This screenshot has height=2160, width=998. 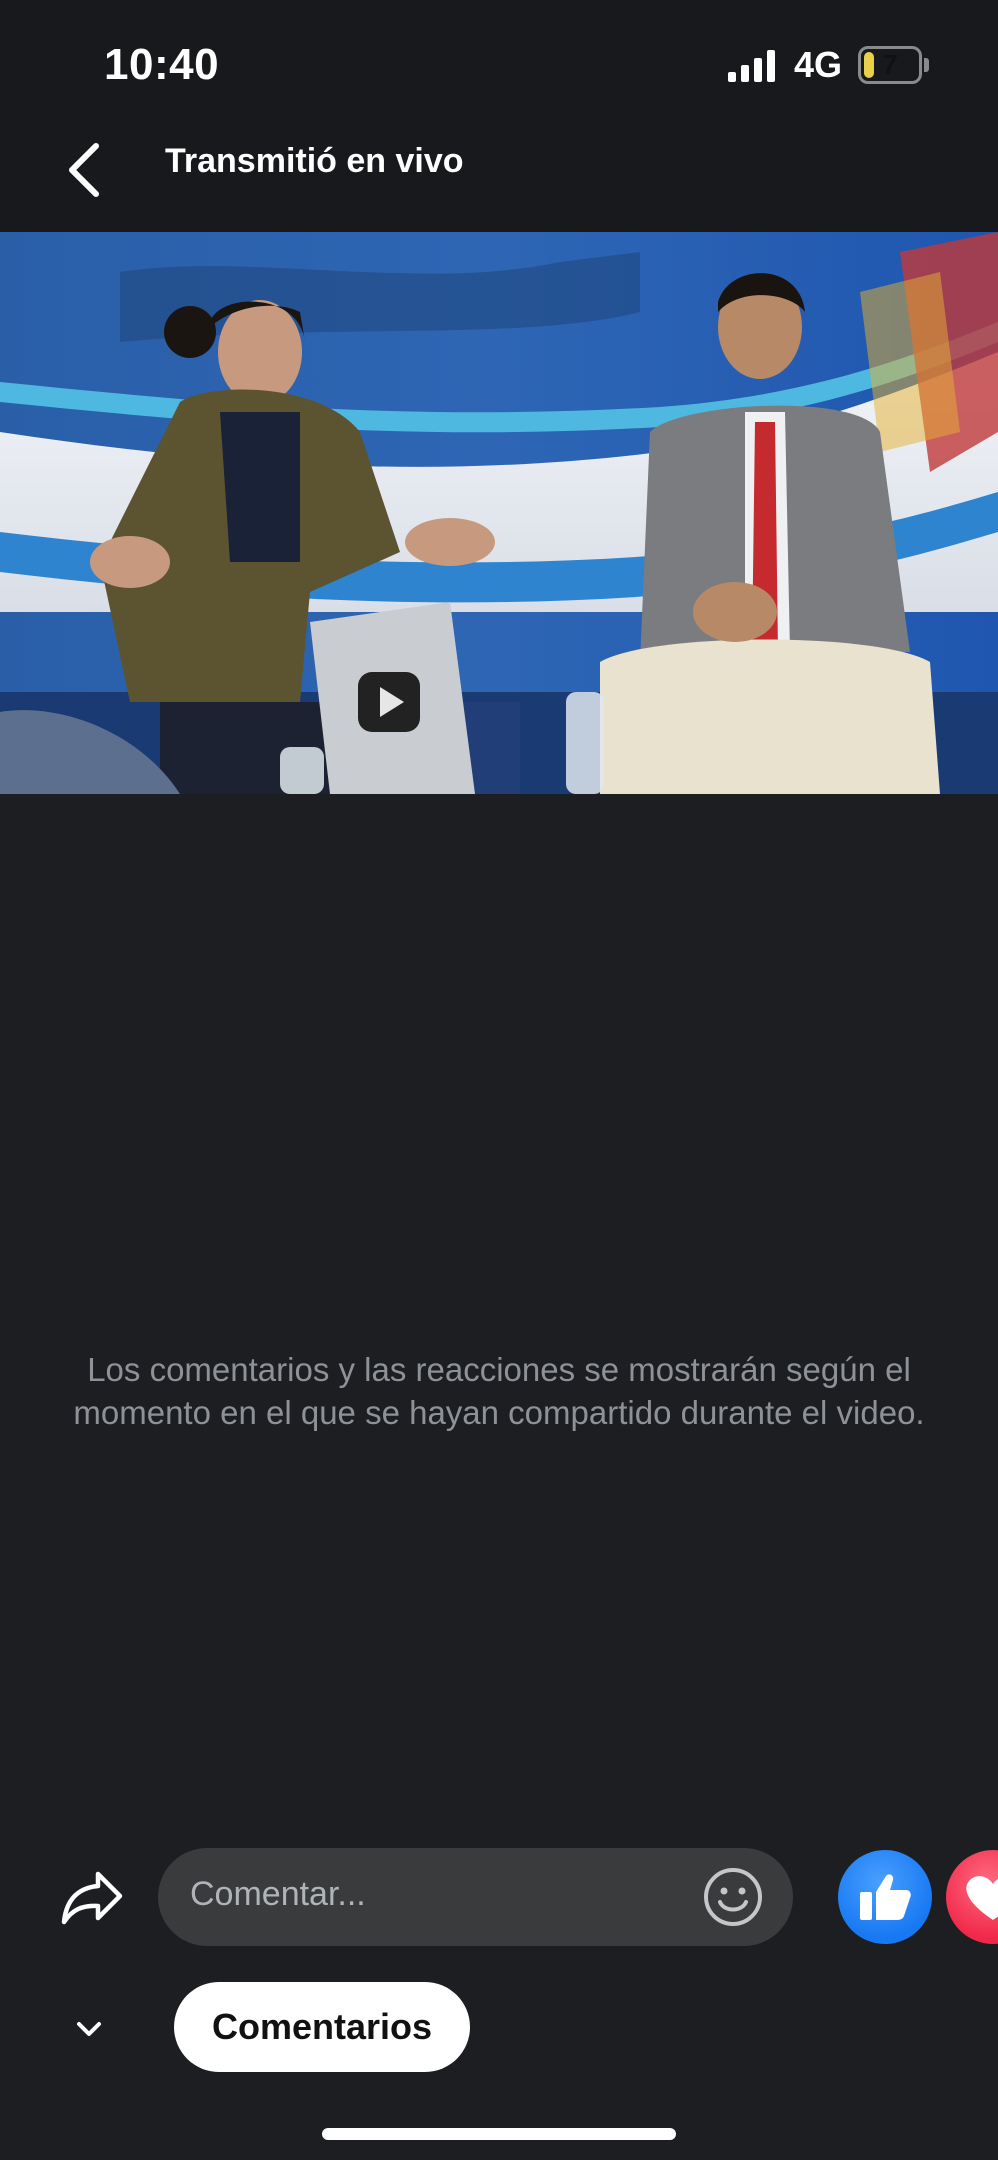 I want to click on back-button, so click(x=84, y=170).